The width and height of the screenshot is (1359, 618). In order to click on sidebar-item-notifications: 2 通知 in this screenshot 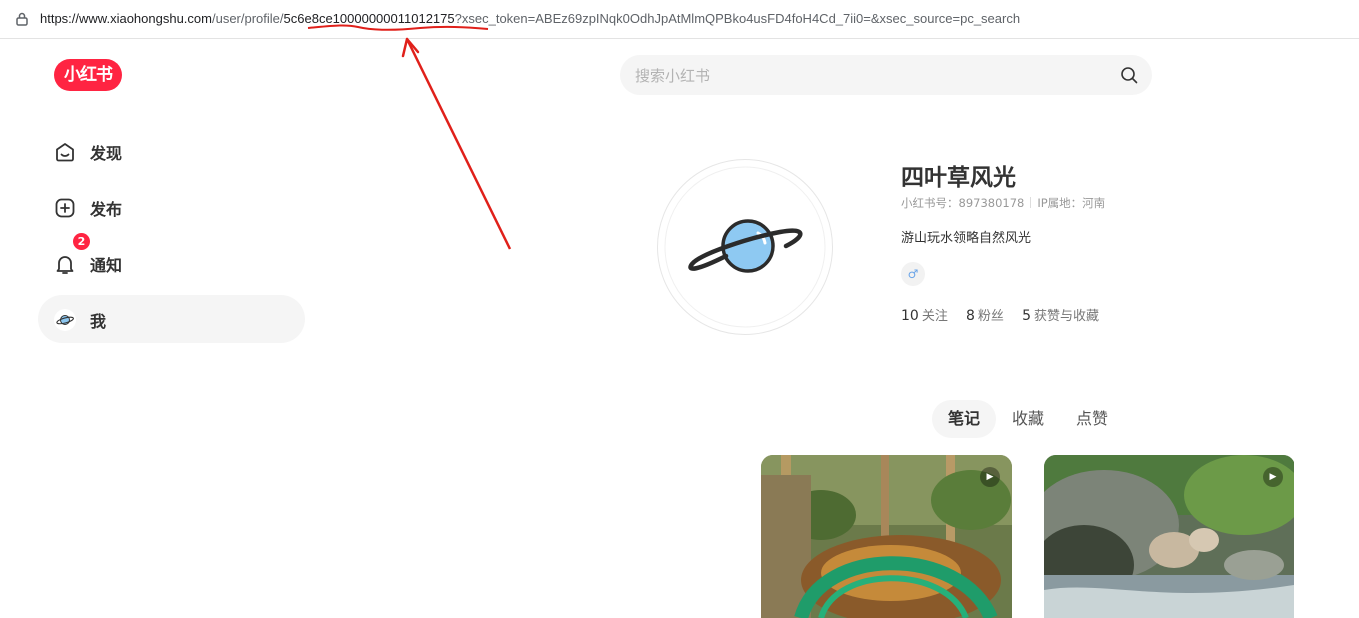, I will do `click(171, 260)`.